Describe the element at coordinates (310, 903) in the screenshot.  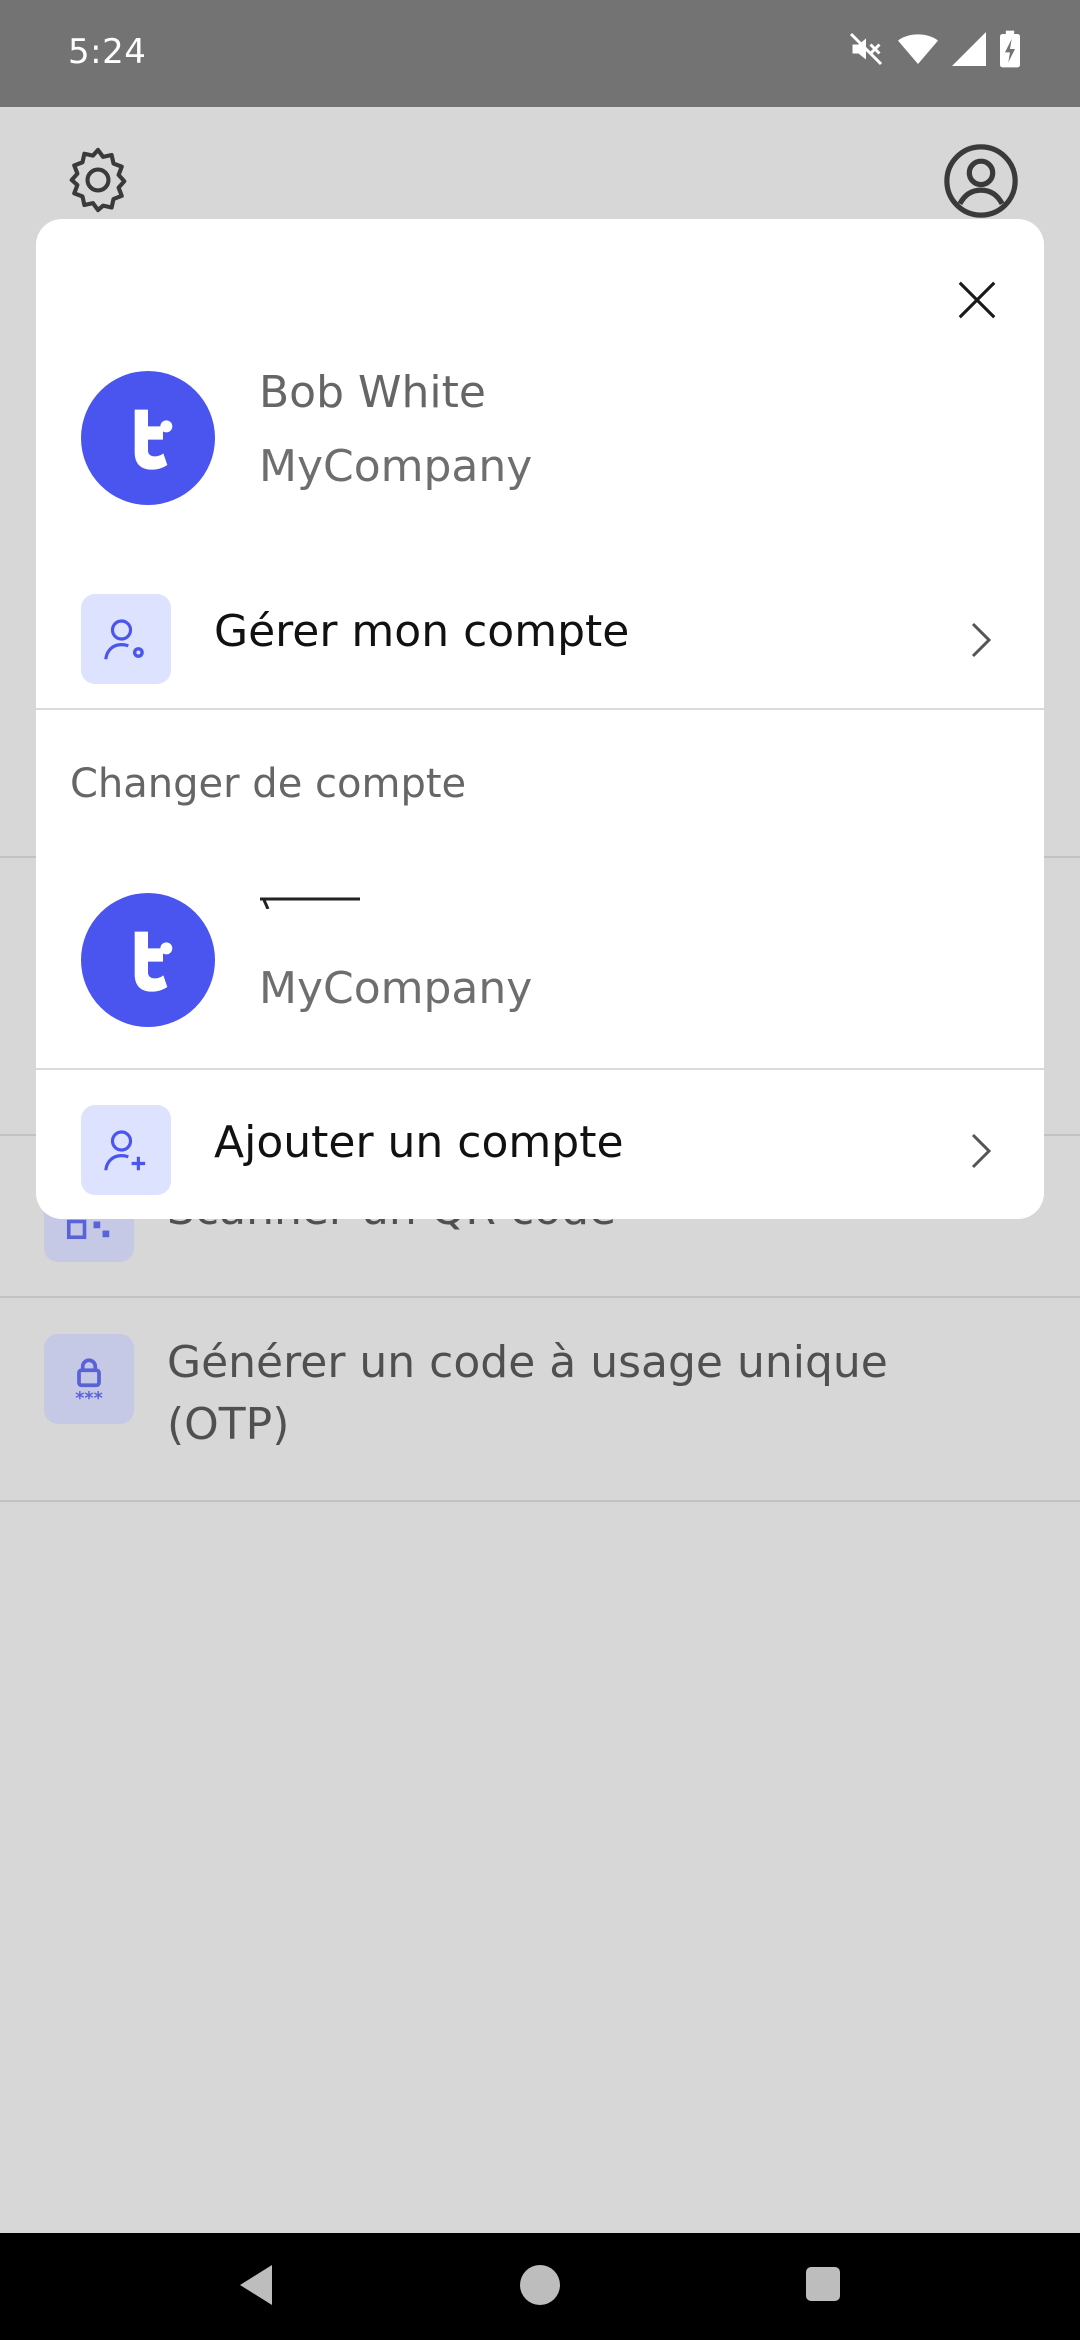
I see `redacted-name` at that location.